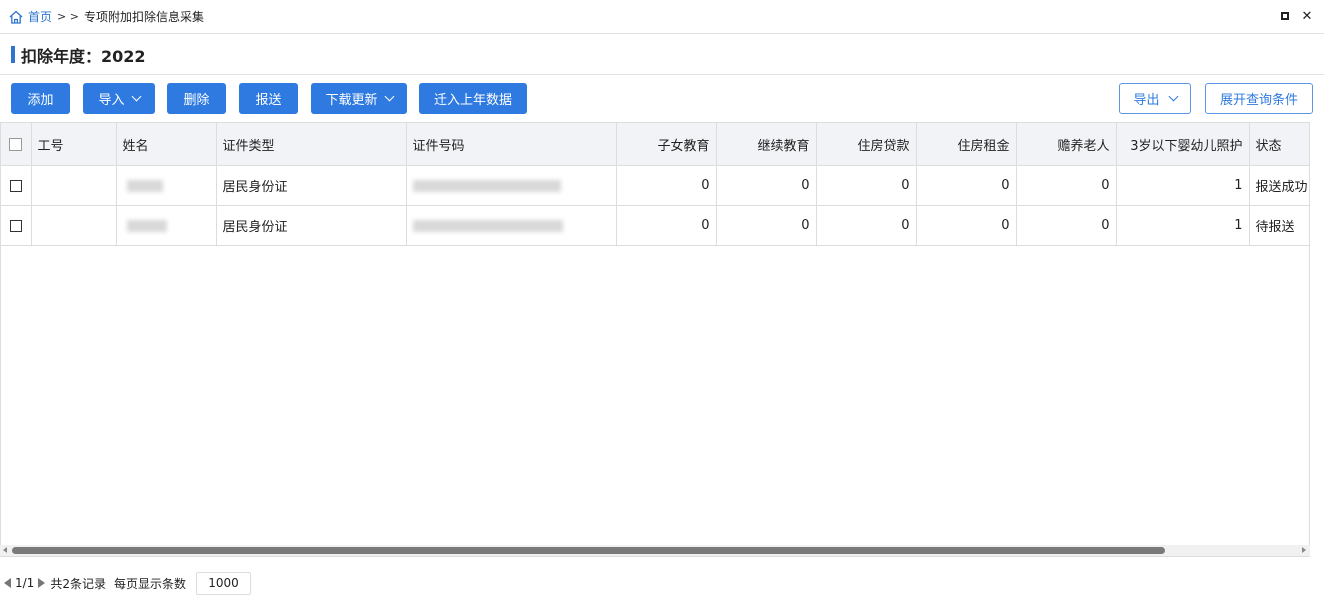 The width and height of the screenshot is (1324, 609). I want to click on import-button: 导入, so click(119, 98).